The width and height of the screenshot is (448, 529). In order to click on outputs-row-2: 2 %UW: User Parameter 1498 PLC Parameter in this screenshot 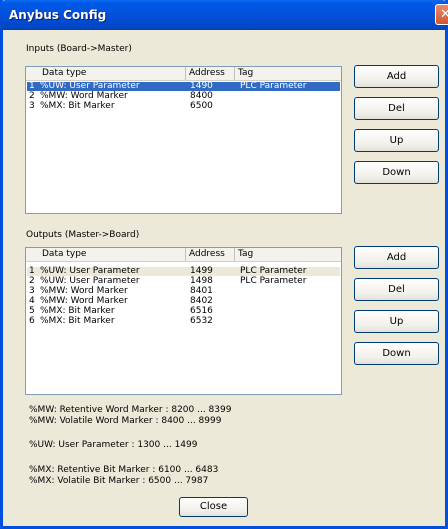, I will do `click(183, 281)`.